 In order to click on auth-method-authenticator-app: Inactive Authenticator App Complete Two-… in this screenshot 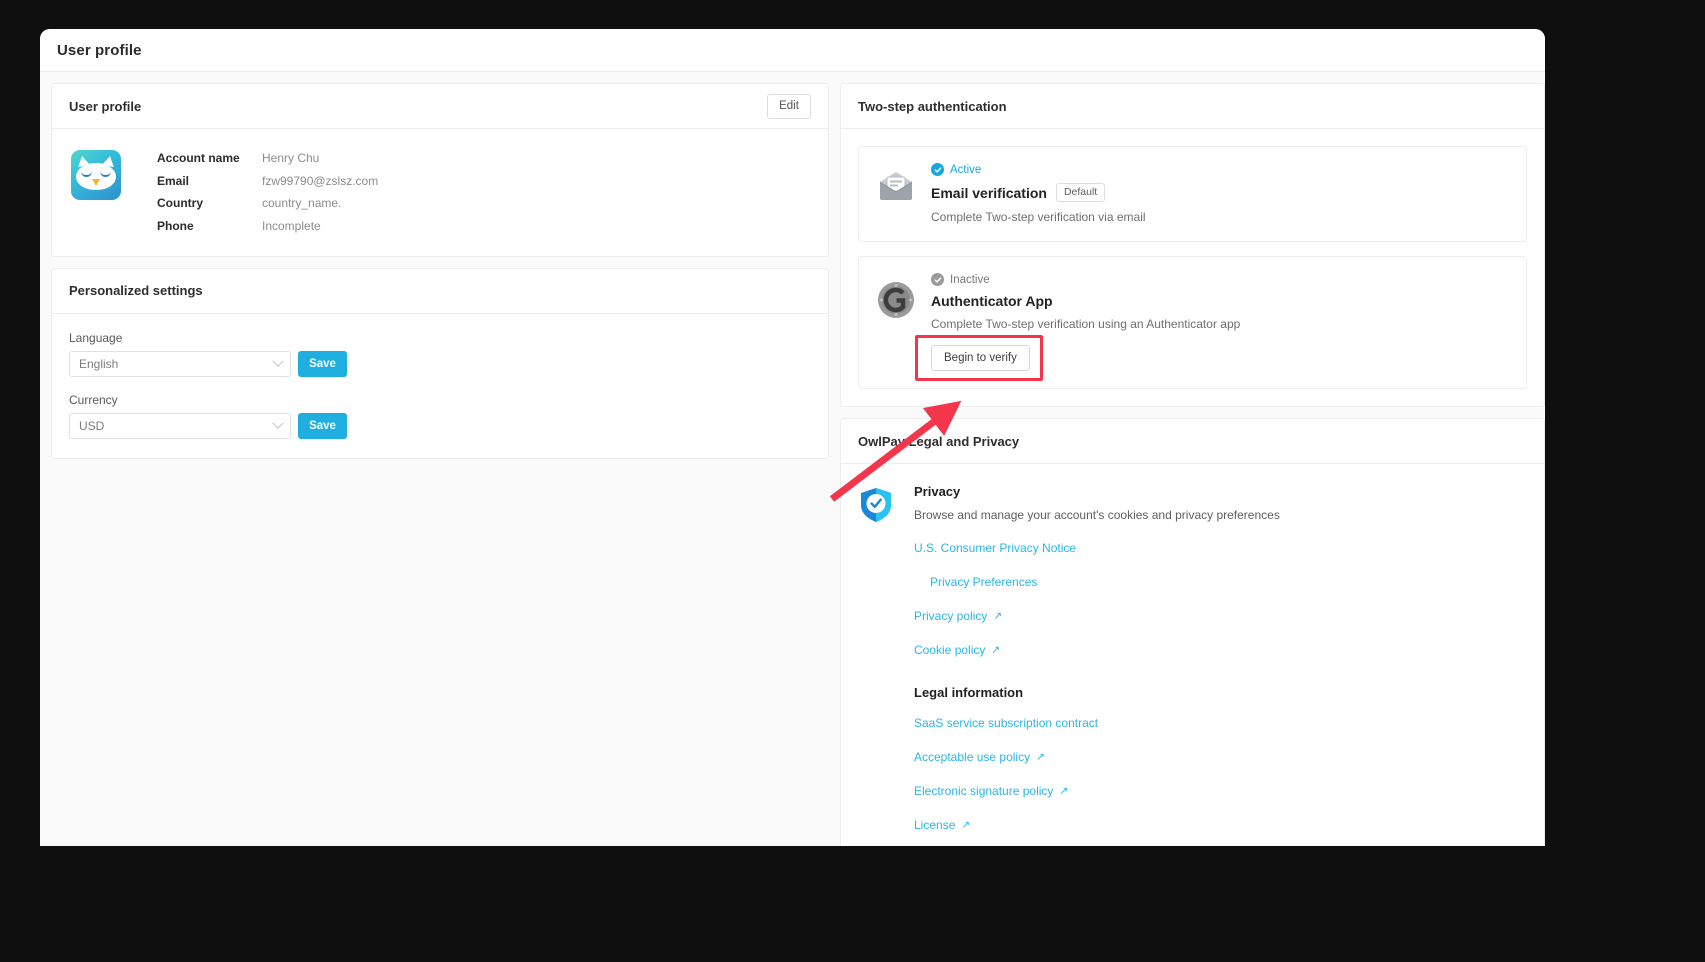, I will do `click(1192, 322)`.